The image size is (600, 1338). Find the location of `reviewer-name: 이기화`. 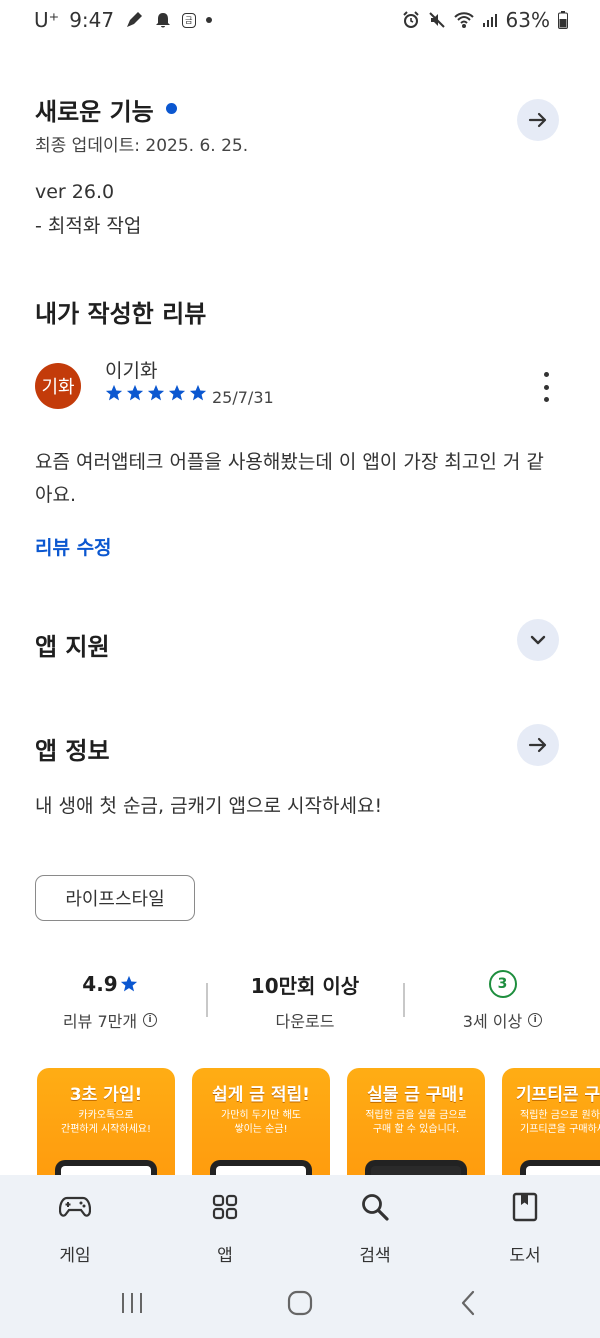

reviewer-name: 이기화 is located at coordinates (131, 371).